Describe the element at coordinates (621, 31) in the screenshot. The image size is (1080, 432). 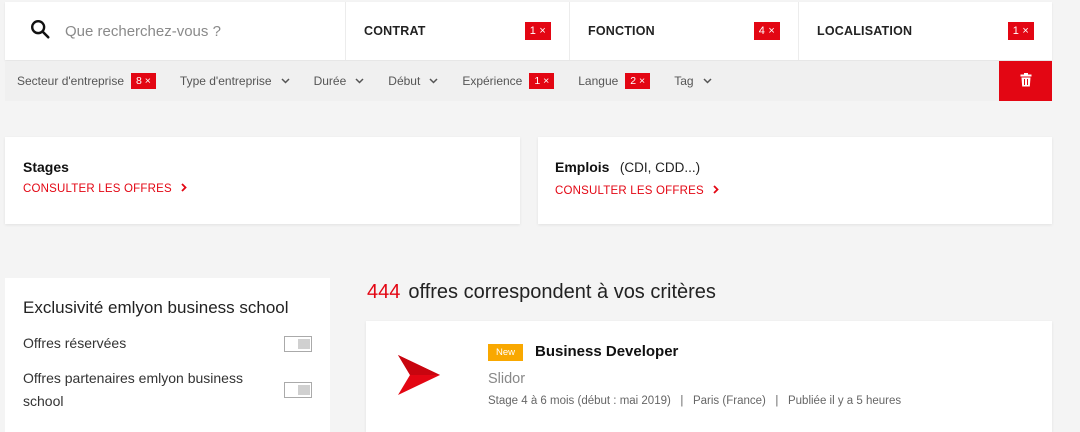
I see `filter-label: FONCTION` at that location.